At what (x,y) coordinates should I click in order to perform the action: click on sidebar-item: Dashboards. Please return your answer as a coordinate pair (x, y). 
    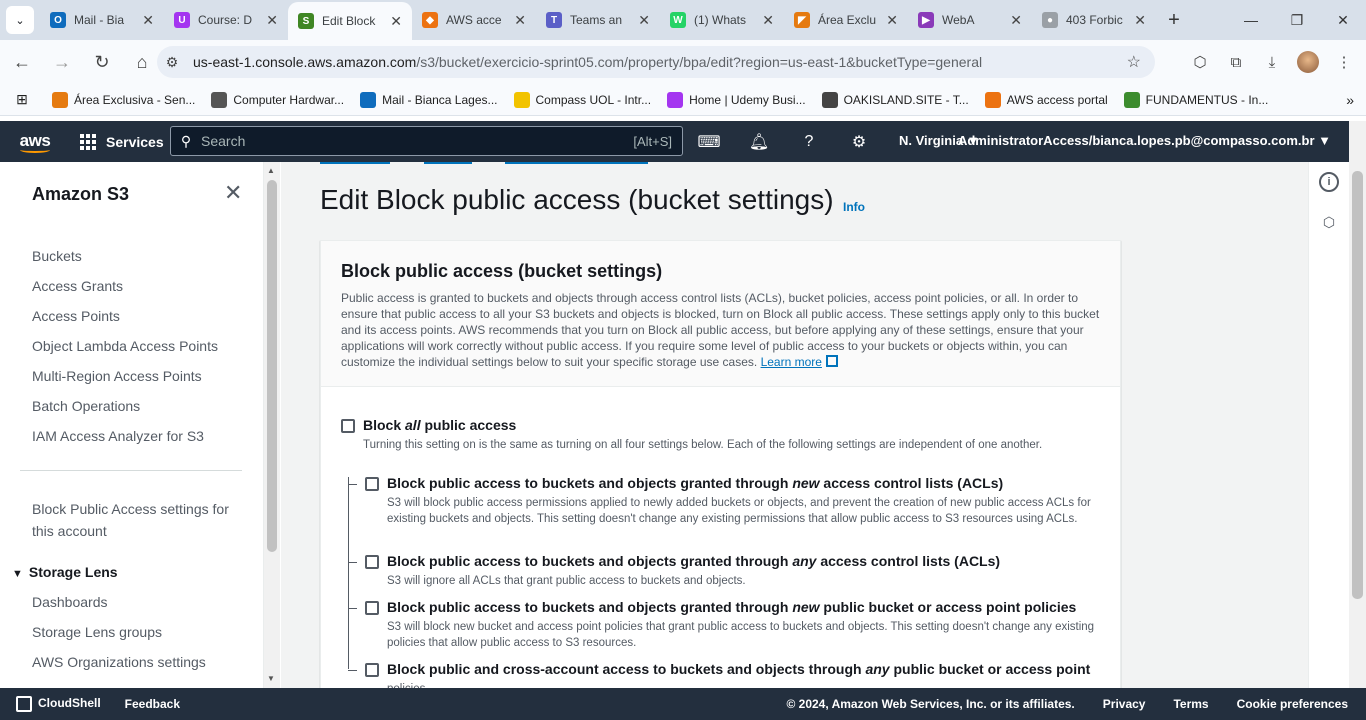
    Looking at the image, I should click on (70, 602).